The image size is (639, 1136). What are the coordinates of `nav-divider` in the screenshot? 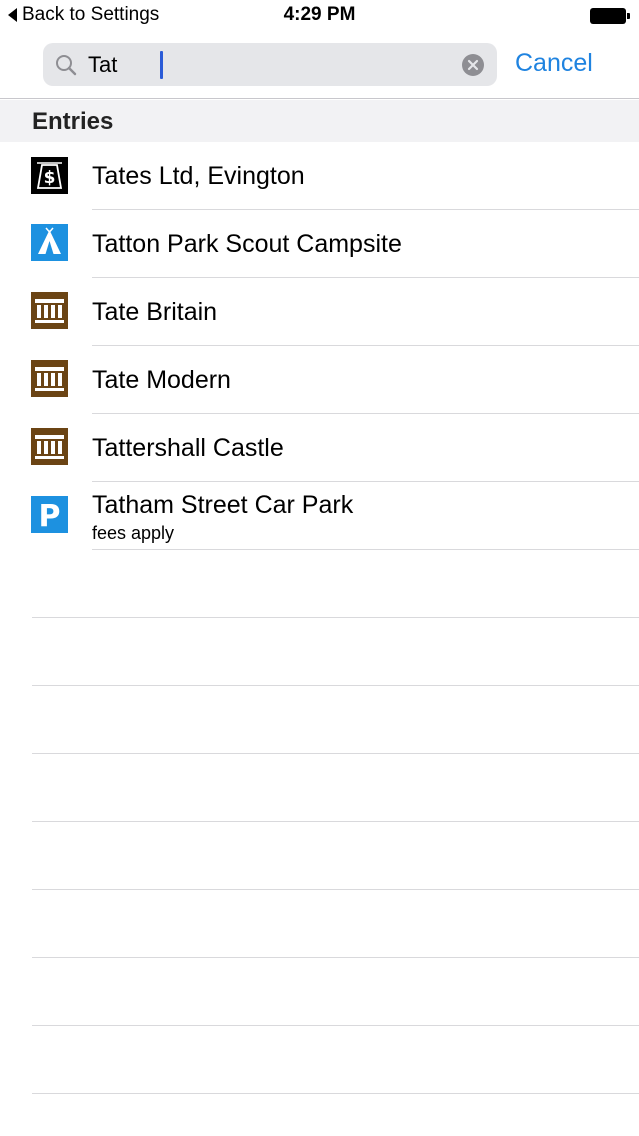 It's located at (319, 98).